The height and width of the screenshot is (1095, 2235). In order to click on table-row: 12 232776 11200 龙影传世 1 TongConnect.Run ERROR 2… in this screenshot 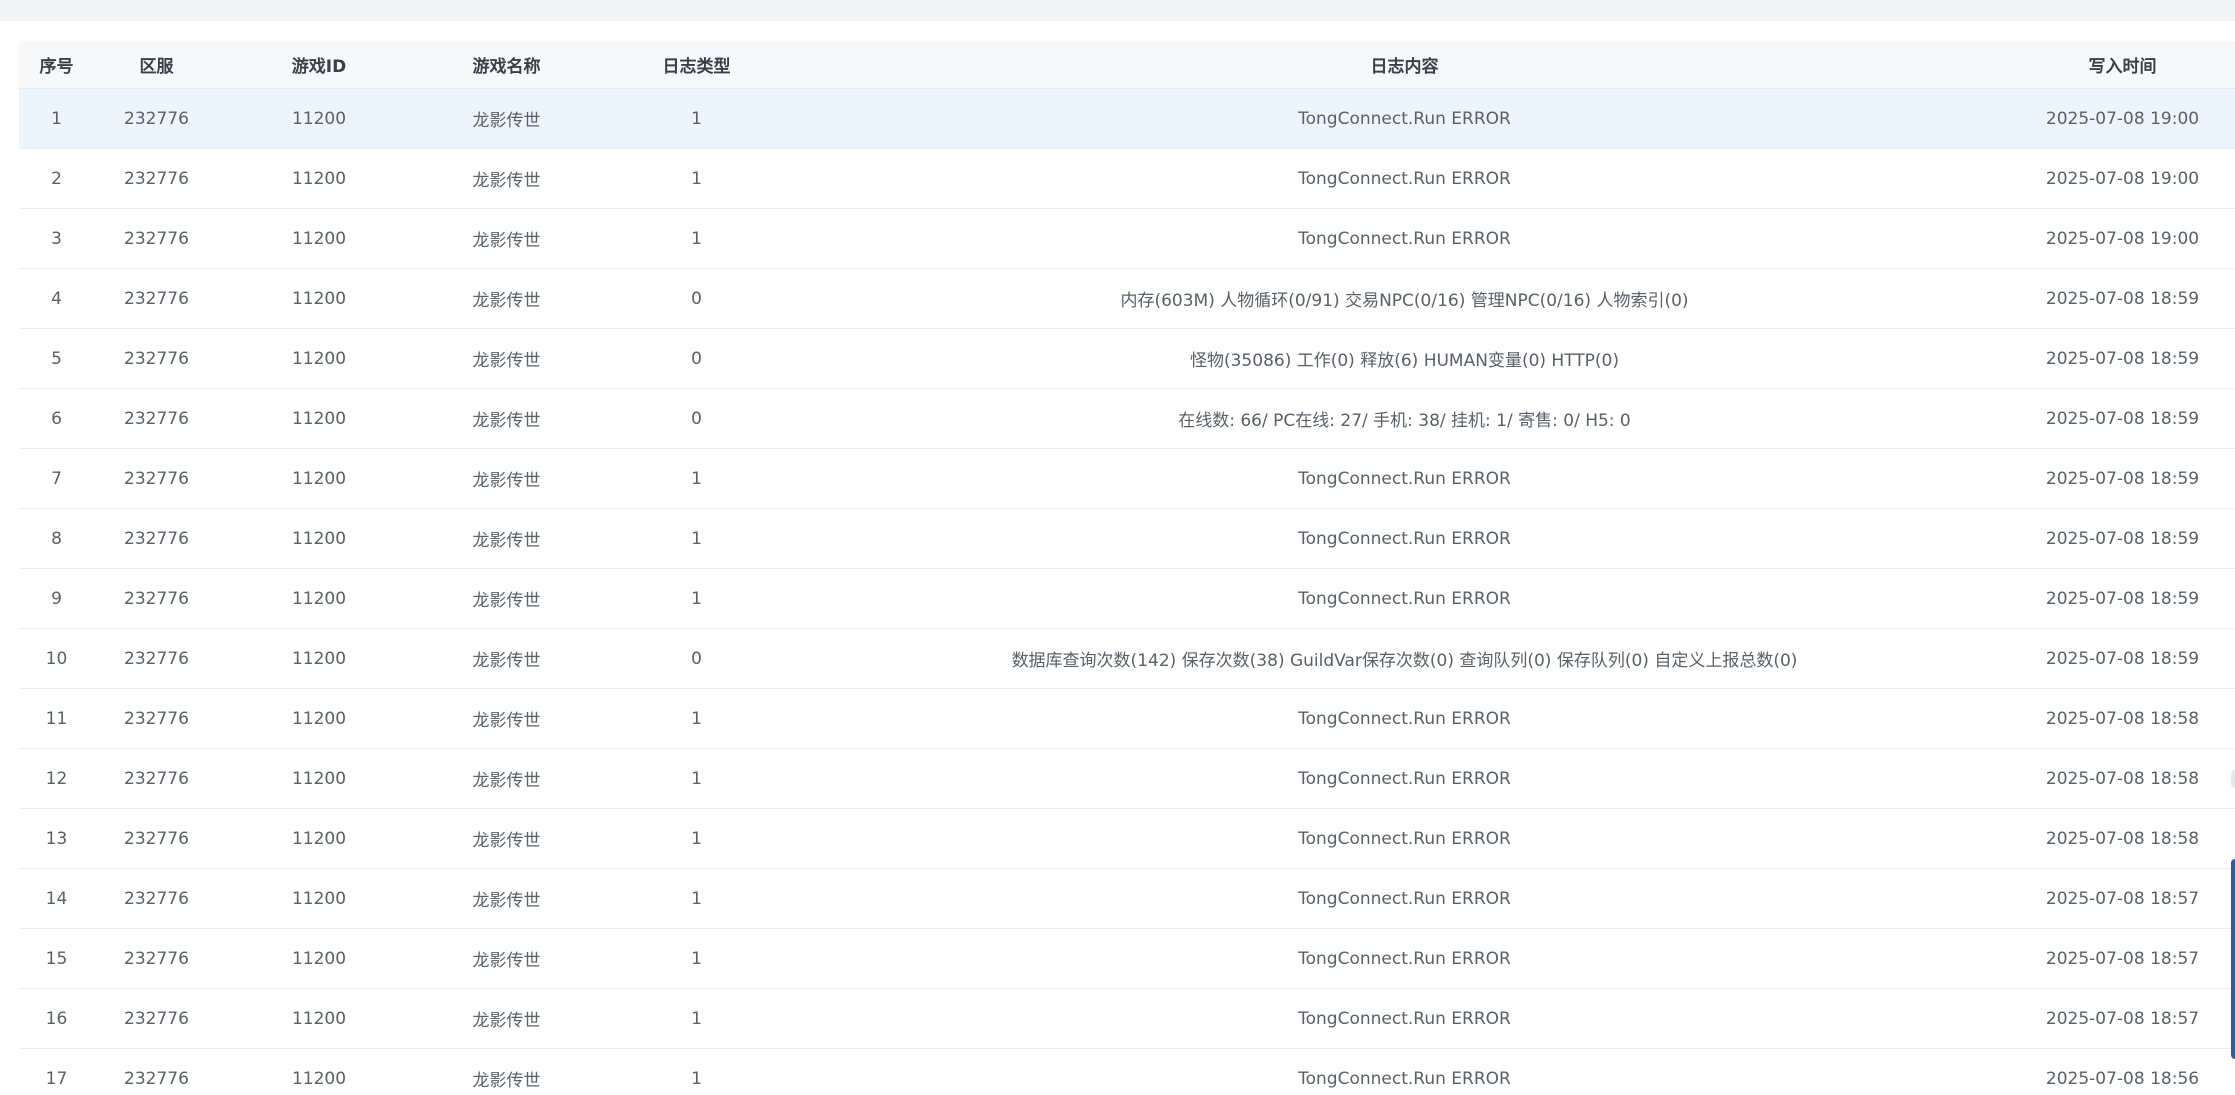, I will do `click(1127, 778)`.